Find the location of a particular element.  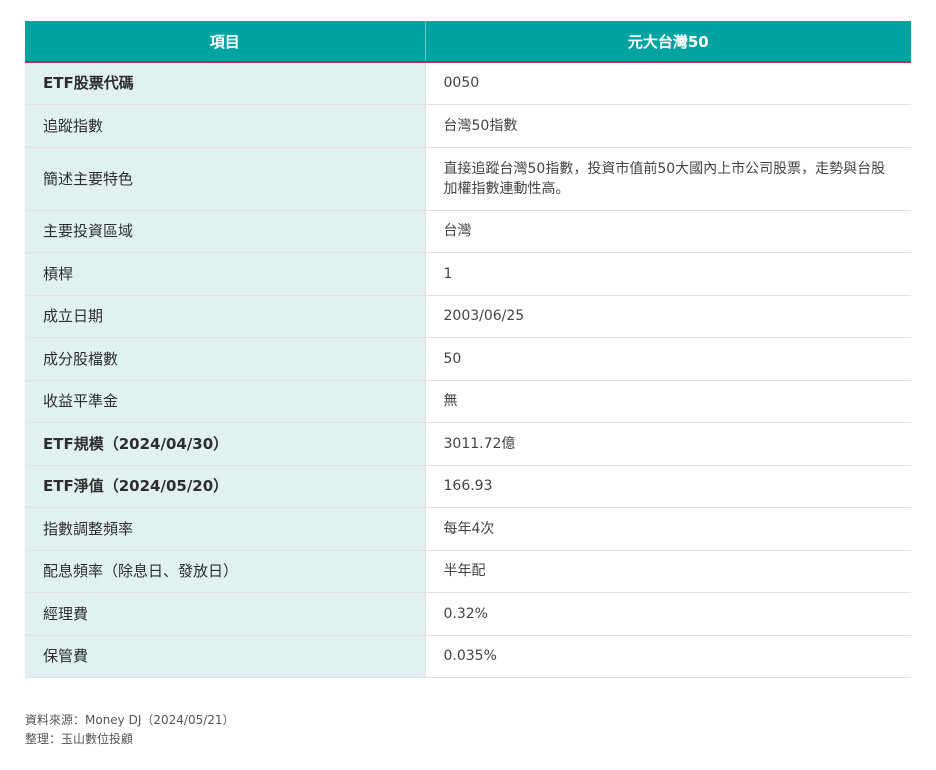

row-value: 0050 is located at coordinates (668, 83).